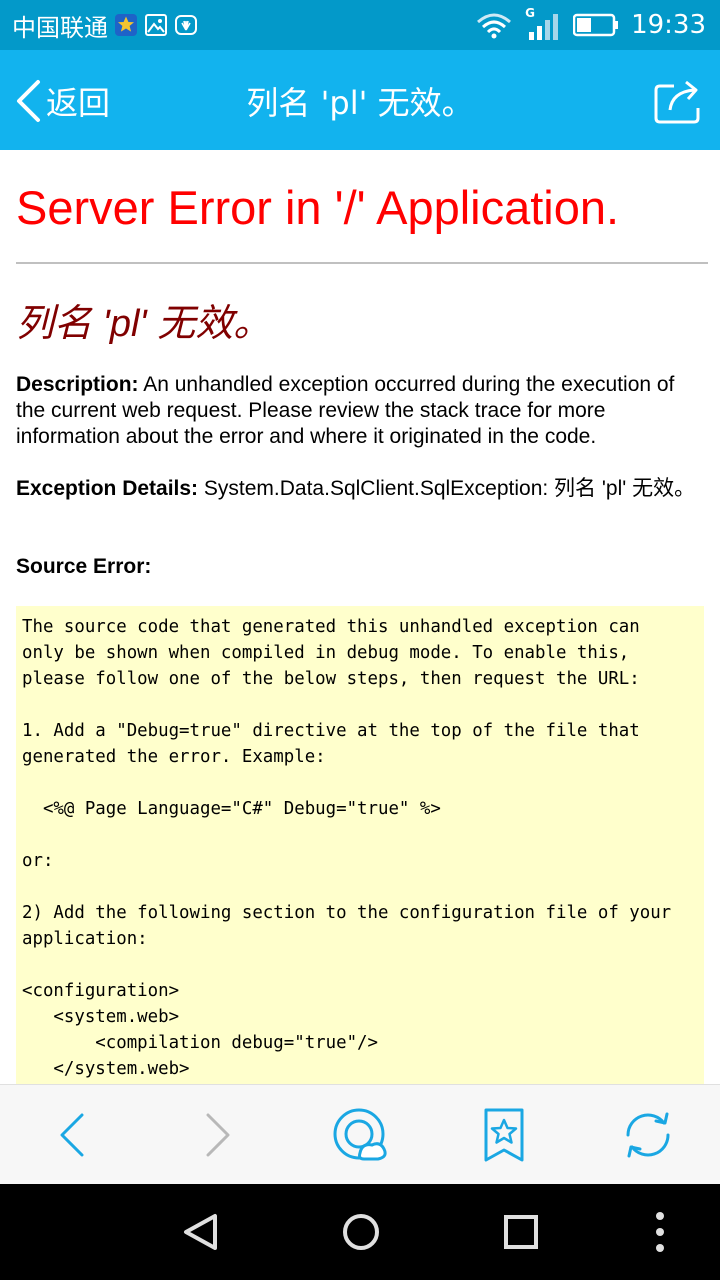 The width and height of the screenshot is (720, 1280). I want to click on cloud-search-icon, so click(360, 1135).